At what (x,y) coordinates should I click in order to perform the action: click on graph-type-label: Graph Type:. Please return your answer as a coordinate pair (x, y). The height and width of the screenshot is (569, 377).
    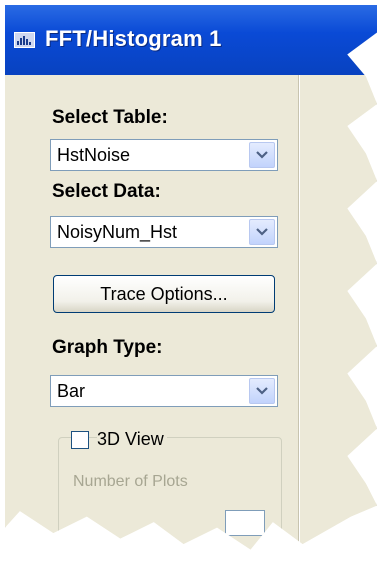
    Looking at the image, I should click on (107, 347).